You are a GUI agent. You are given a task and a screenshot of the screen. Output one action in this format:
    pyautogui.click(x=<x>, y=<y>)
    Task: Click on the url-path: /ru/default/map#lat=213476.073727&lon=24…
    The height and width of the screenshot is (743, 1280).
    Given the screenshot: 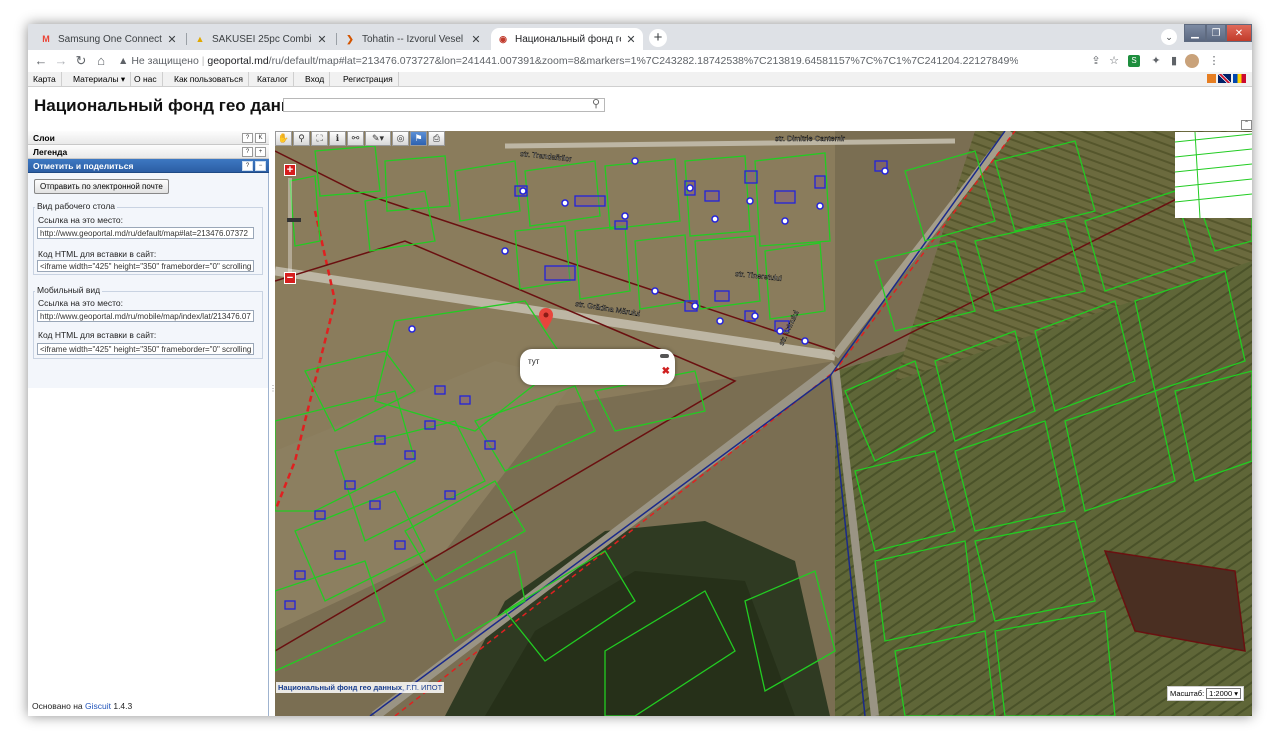 What is the action you would take?
    pyautogui.click(x=643, y=61)
    